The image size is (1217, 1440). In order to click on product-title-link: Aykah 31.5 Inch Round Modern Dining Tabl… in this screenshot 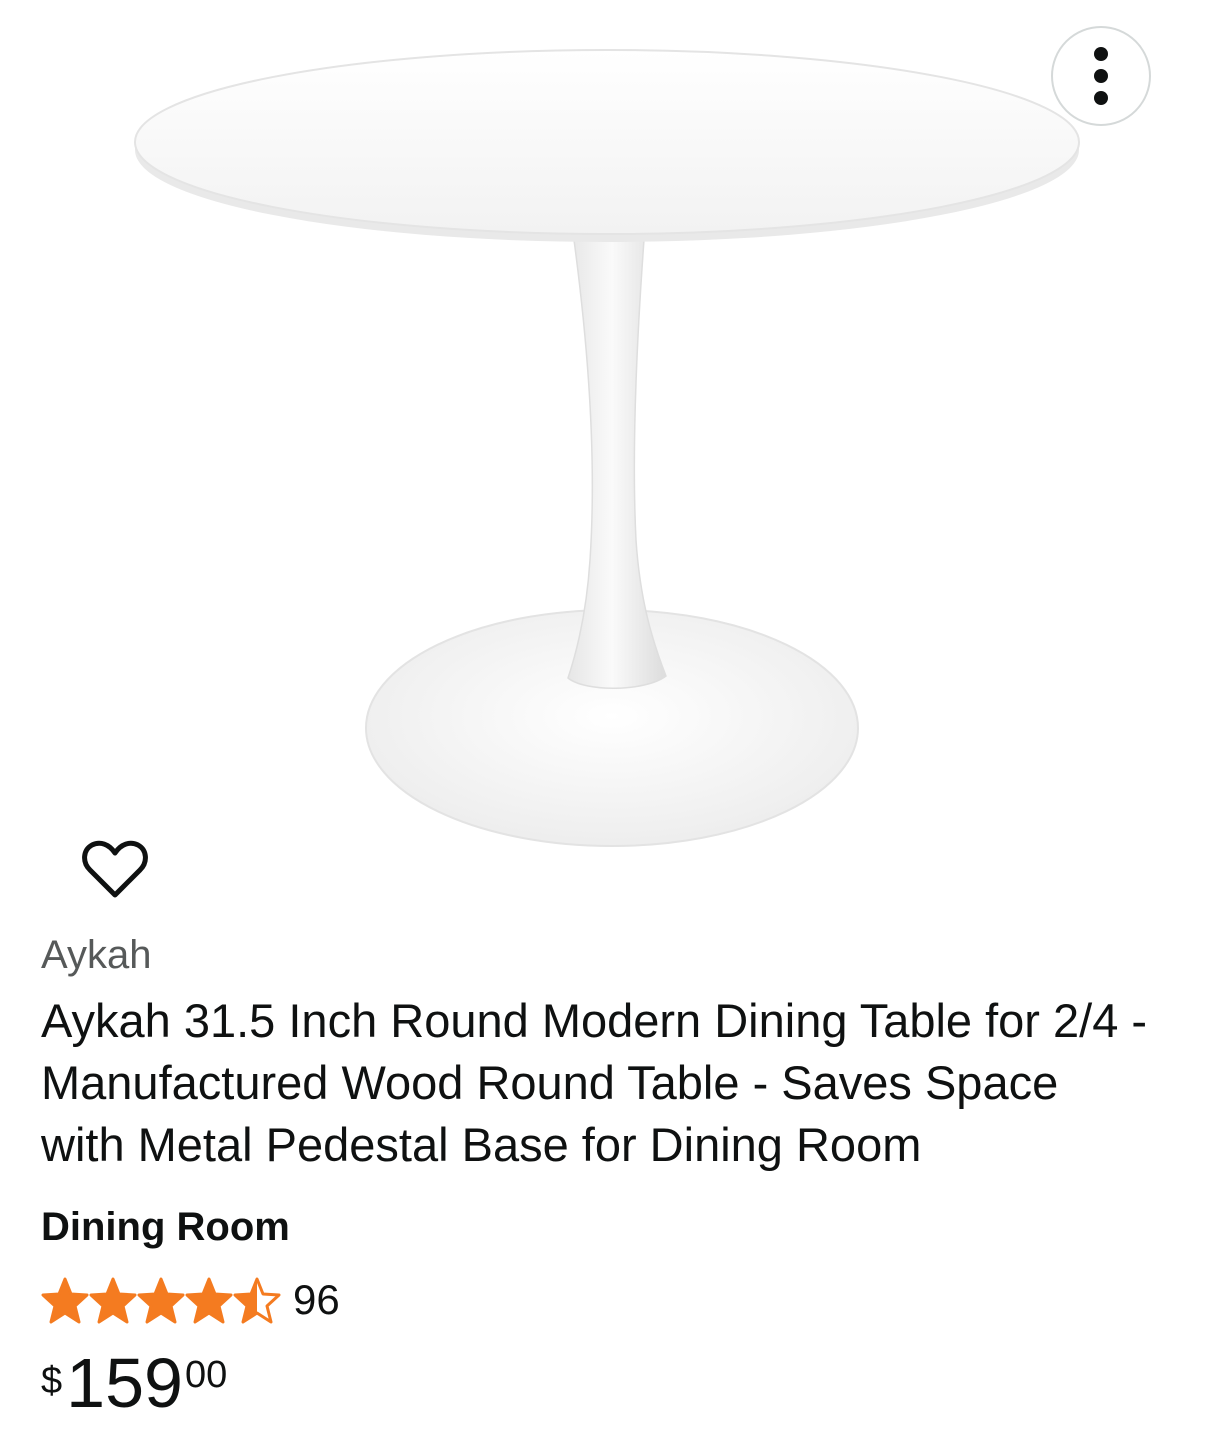, I will do `click(596, 1083)`.